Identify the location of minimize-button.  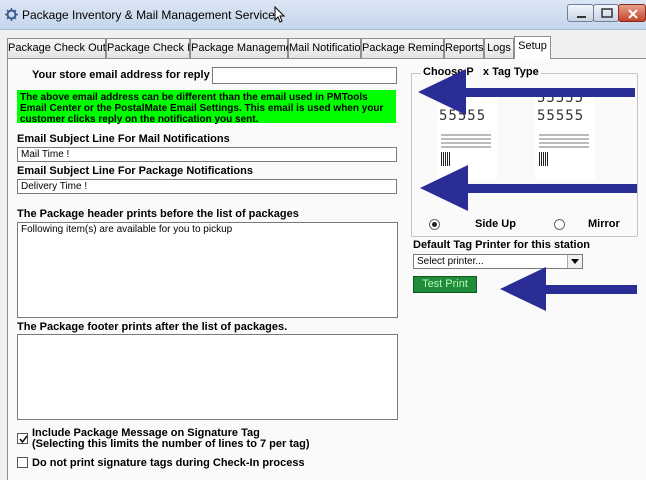
(580, 13).